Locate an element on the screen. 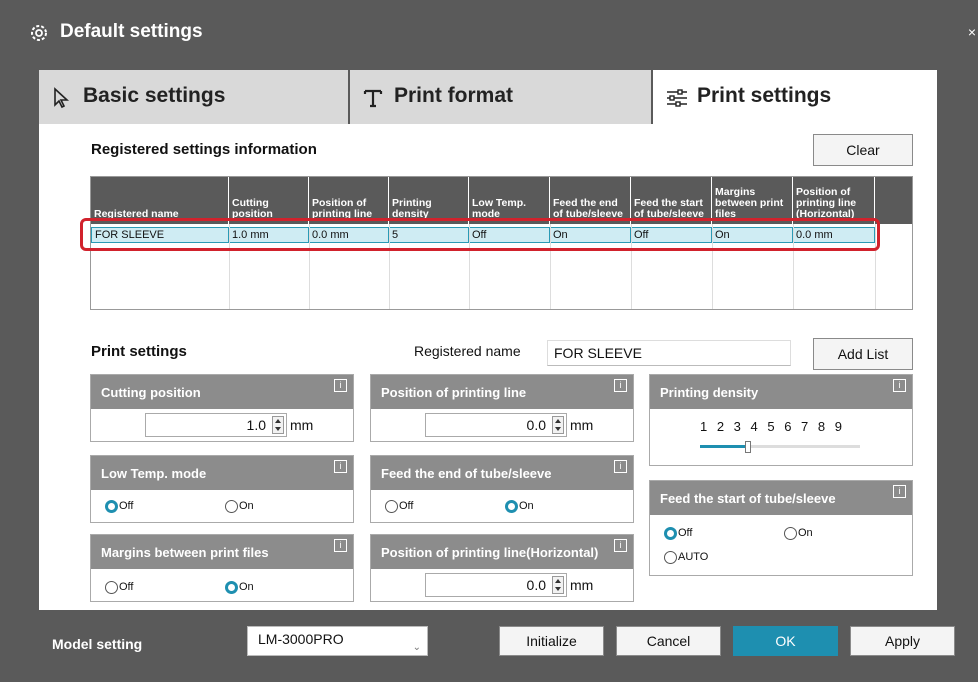  cutting-position-box: Cutting position i 1.0 mm is located at coordinates (222, 408).